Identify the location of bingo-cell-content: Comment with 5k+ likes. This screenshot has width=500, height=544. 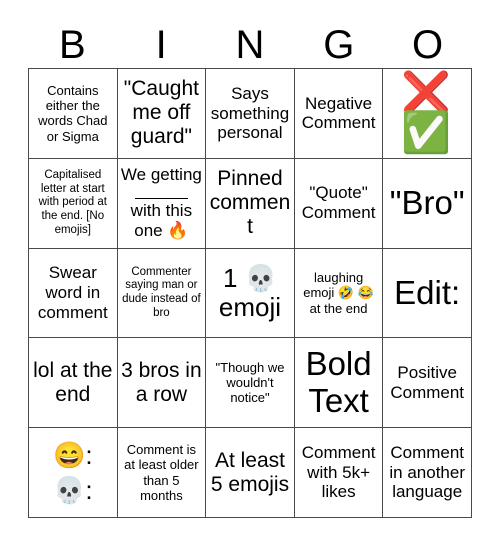
(338, 472).